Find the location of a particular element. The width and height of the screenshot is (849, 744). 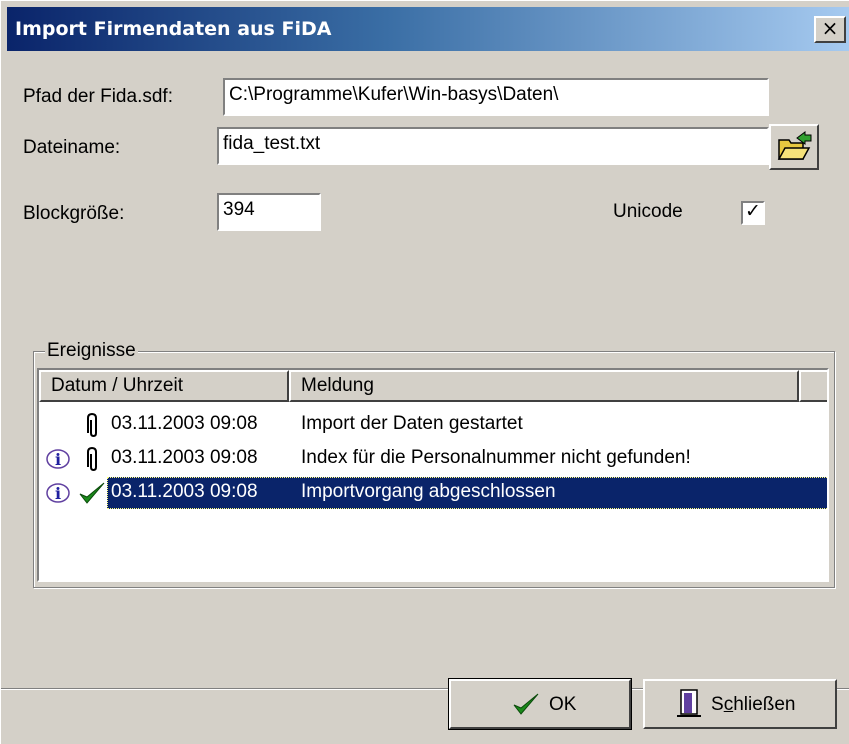

checkbox-check-icon: ✓ is located at coordinates (753, 211).